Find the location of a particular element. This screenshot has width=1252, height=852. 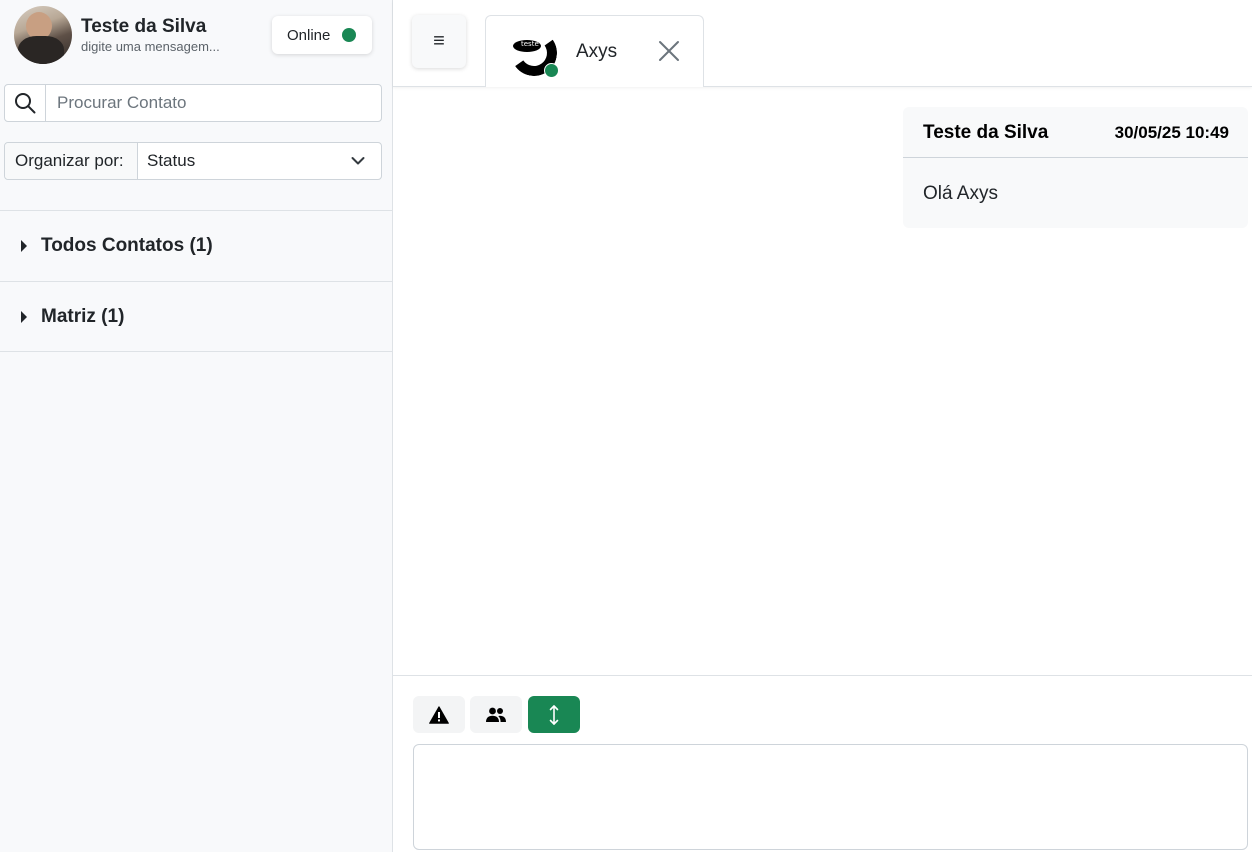

chat-topbar: ≡ teste Axys is located at coordinates (822, 43).